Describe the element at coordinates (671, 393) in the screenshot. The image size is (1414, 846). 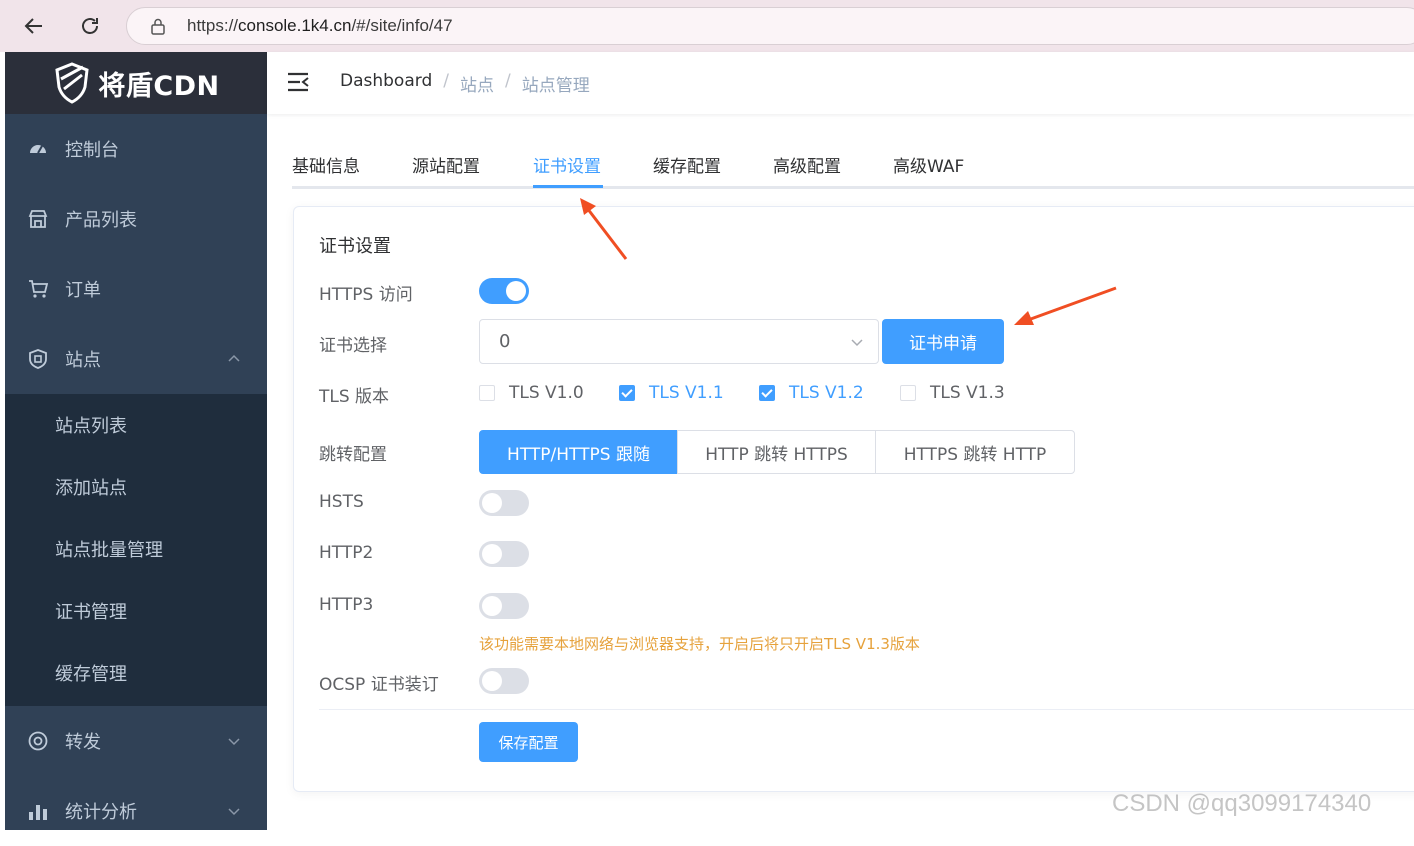
I see `tls-v11-checkbox: TLS V1.1` at that location.